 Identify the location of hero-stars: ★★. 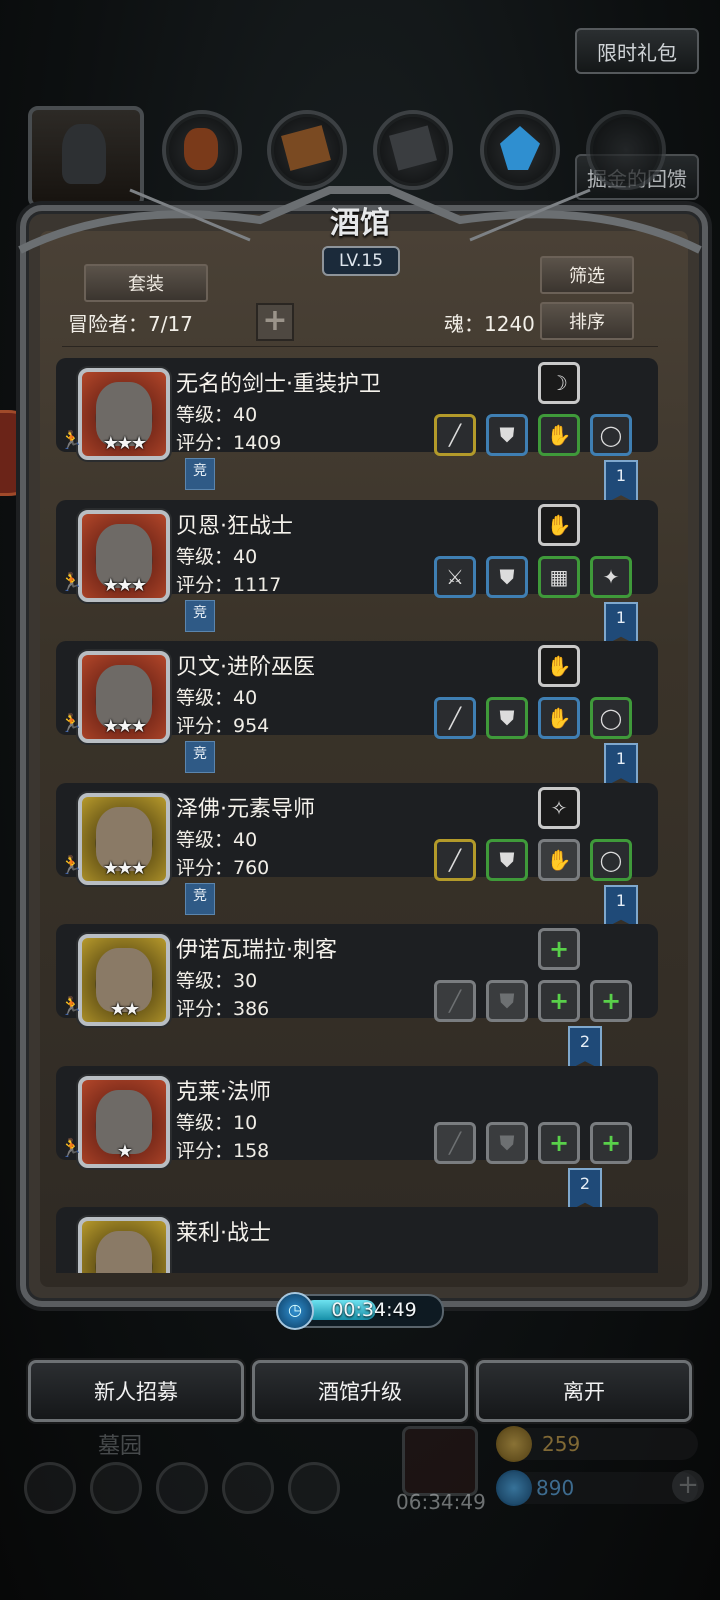
(124, 1009).